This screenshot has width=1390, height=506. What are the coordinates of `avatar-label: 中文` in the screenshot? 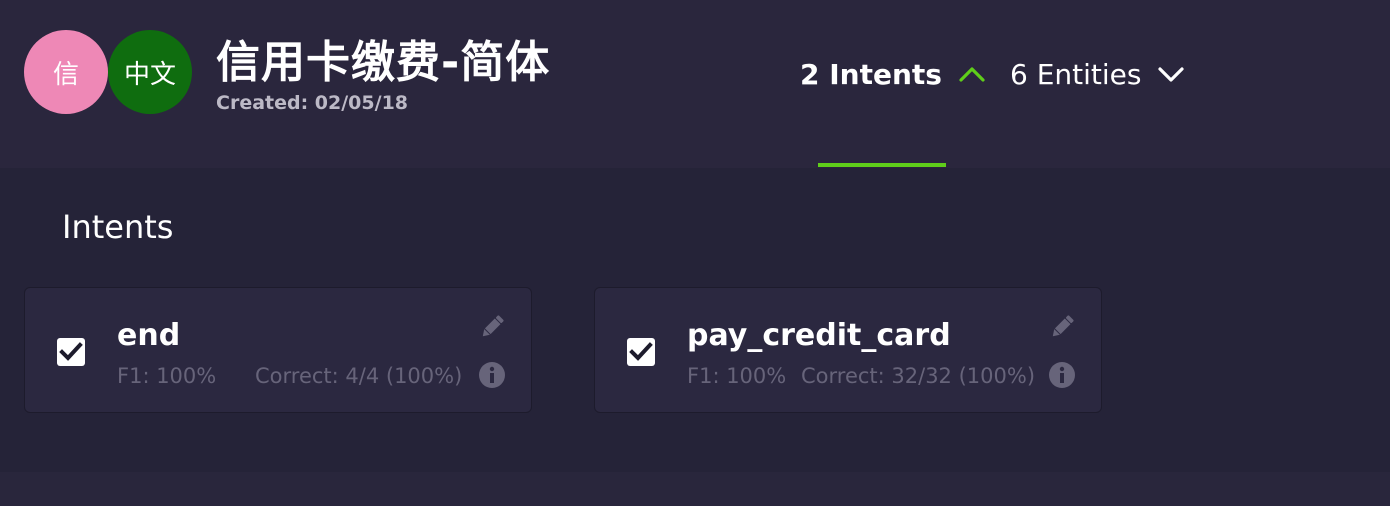 It's located at (149, 74).